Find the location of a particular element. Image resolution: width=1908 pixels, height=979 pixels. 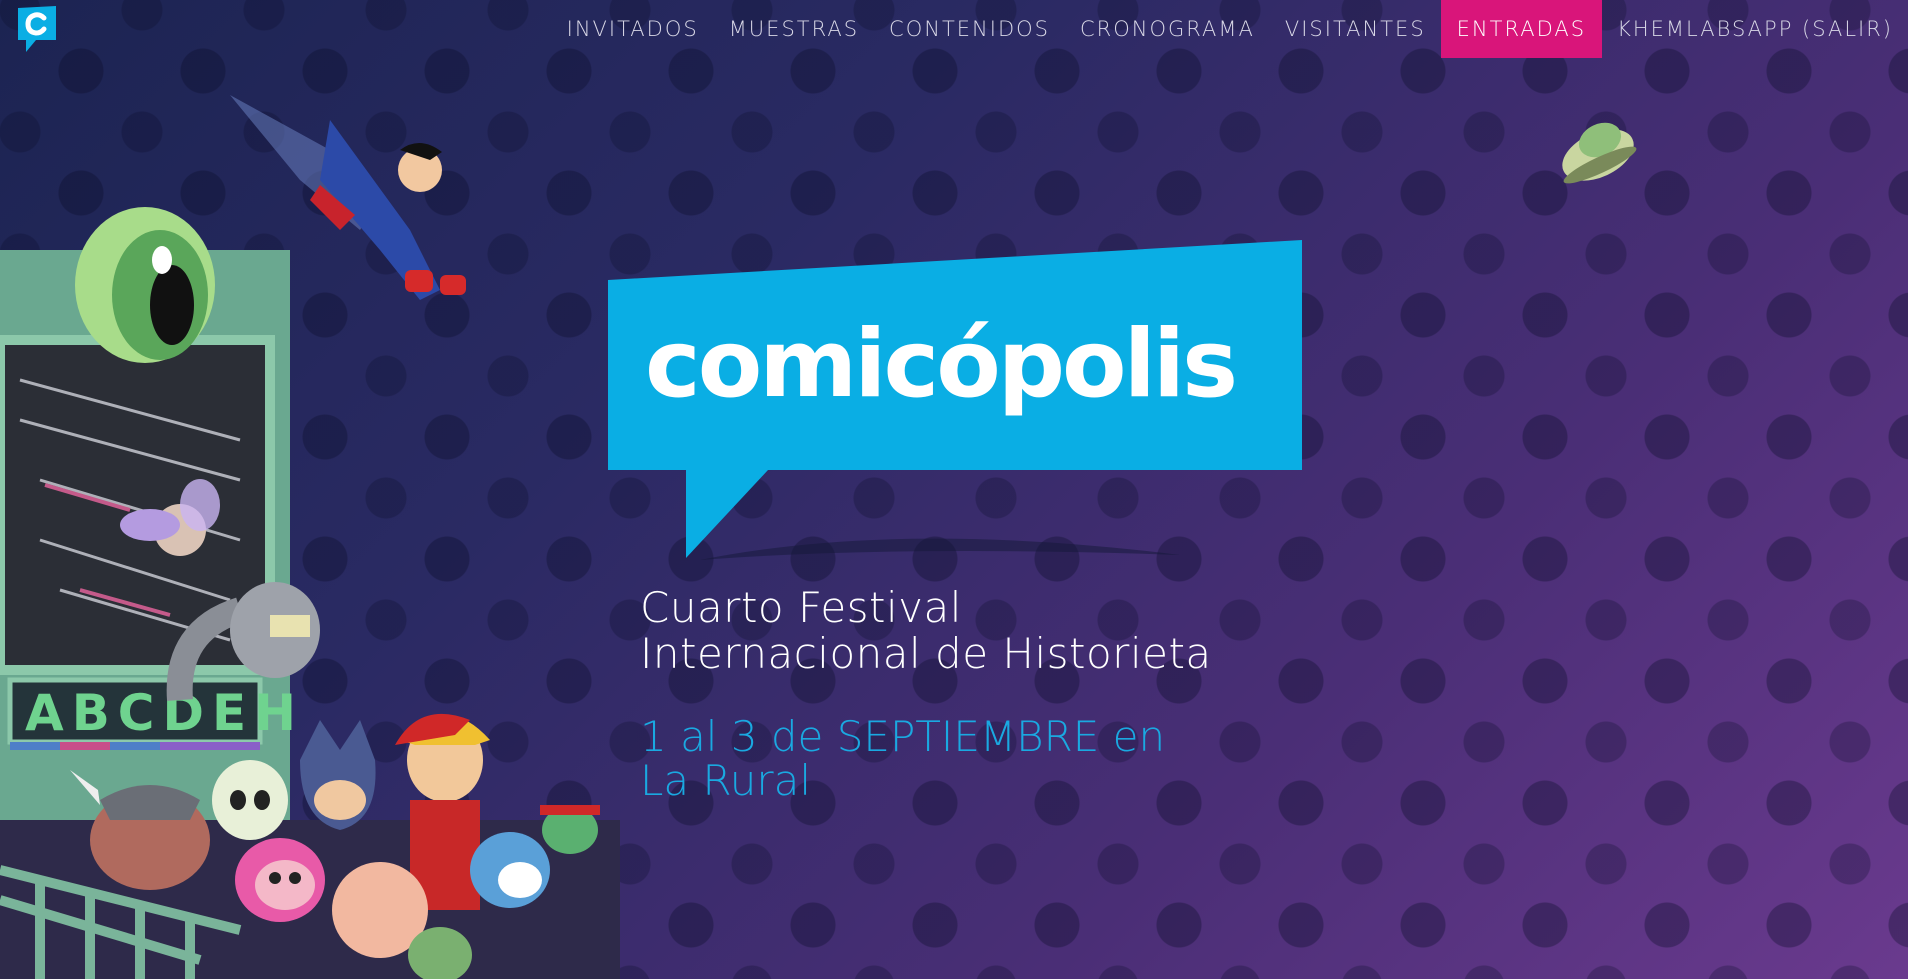

nav-invitados: INVITADOS is located at coordinates (633, 29).